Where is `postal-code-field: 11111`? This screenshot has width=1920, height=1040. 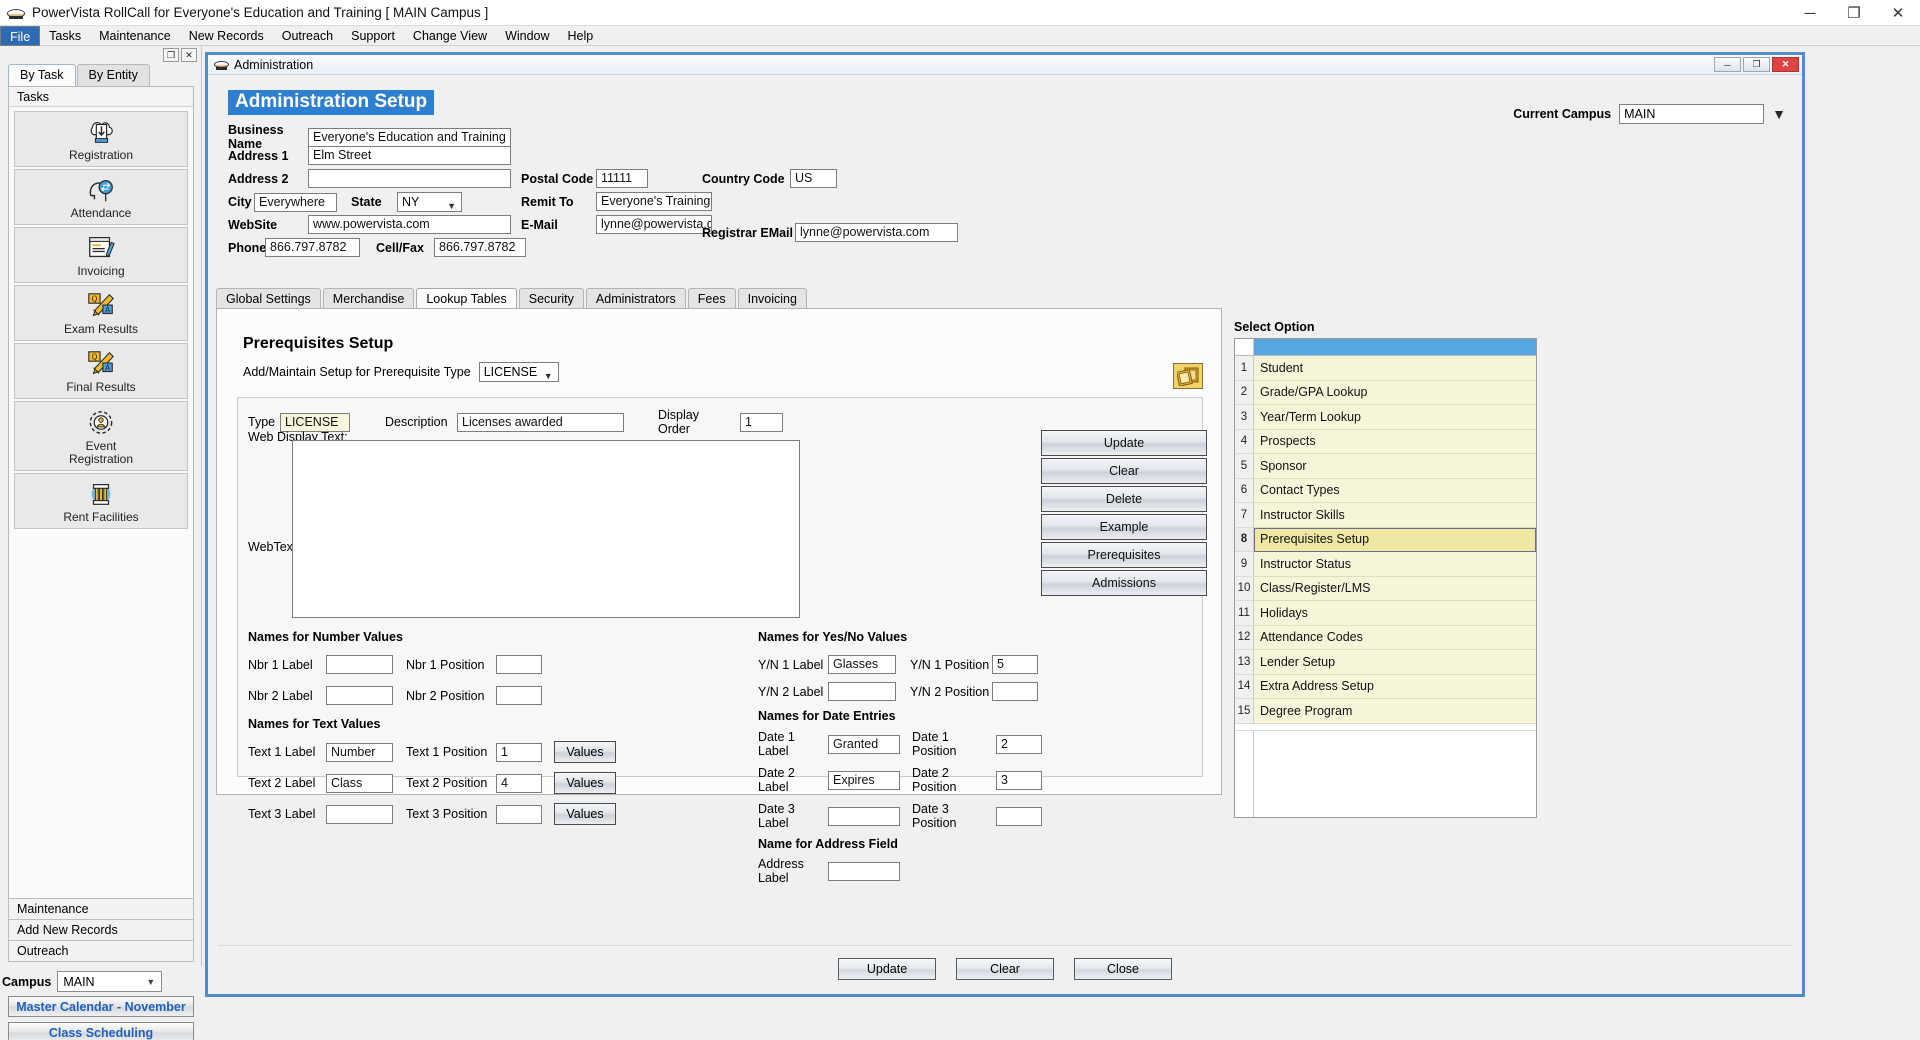 postal-code-field: 11111 is located at coordinates (622, 178).